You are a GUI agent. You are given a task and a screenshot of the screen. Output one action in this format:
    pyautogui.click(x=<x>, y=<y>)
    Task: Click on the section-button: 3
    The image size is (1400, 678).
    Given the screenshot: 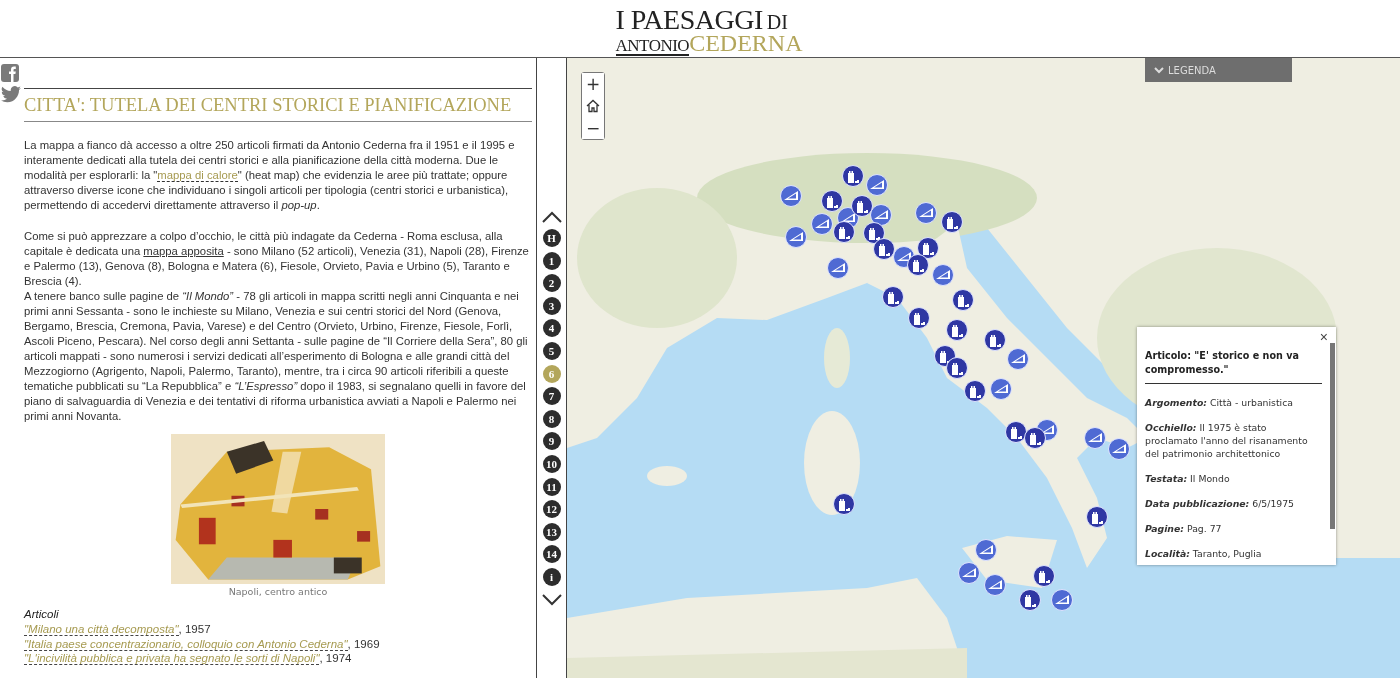 What is the action you would take?
    pyautogui.click(x=551, y=305)
    